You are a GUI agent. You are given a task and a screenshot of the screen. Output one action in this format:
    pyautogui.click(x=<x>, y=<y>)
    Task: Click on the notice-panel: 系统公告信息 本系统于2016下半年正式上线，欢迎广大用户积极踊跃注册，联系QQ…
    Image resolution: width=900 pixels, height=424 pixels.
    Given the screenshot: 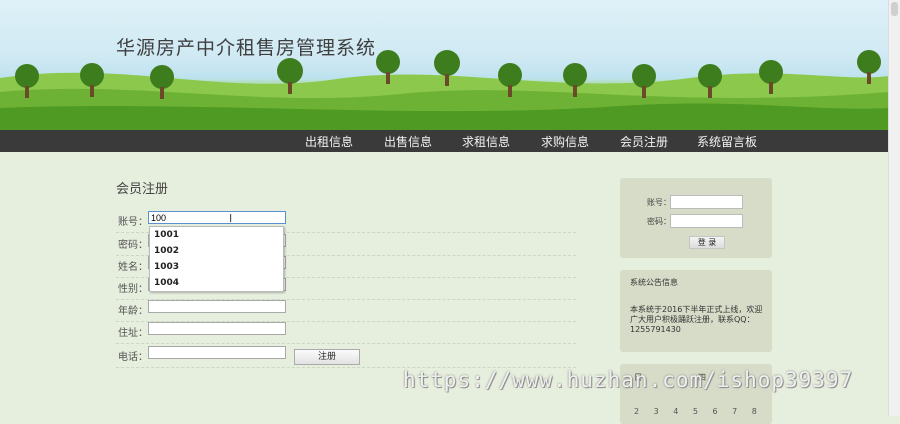 What is the action you would take?
    pyautogui.click(x=696, y=311)
    